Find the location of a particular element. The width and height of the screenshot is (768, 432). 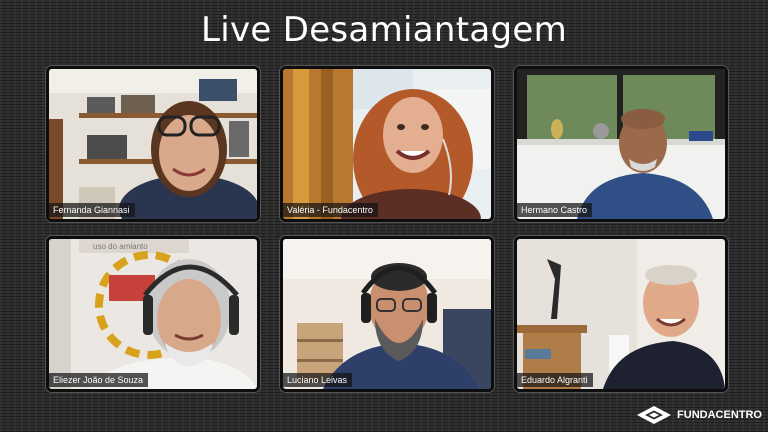

participant-video-hermano is located at coordinates (621, 144).